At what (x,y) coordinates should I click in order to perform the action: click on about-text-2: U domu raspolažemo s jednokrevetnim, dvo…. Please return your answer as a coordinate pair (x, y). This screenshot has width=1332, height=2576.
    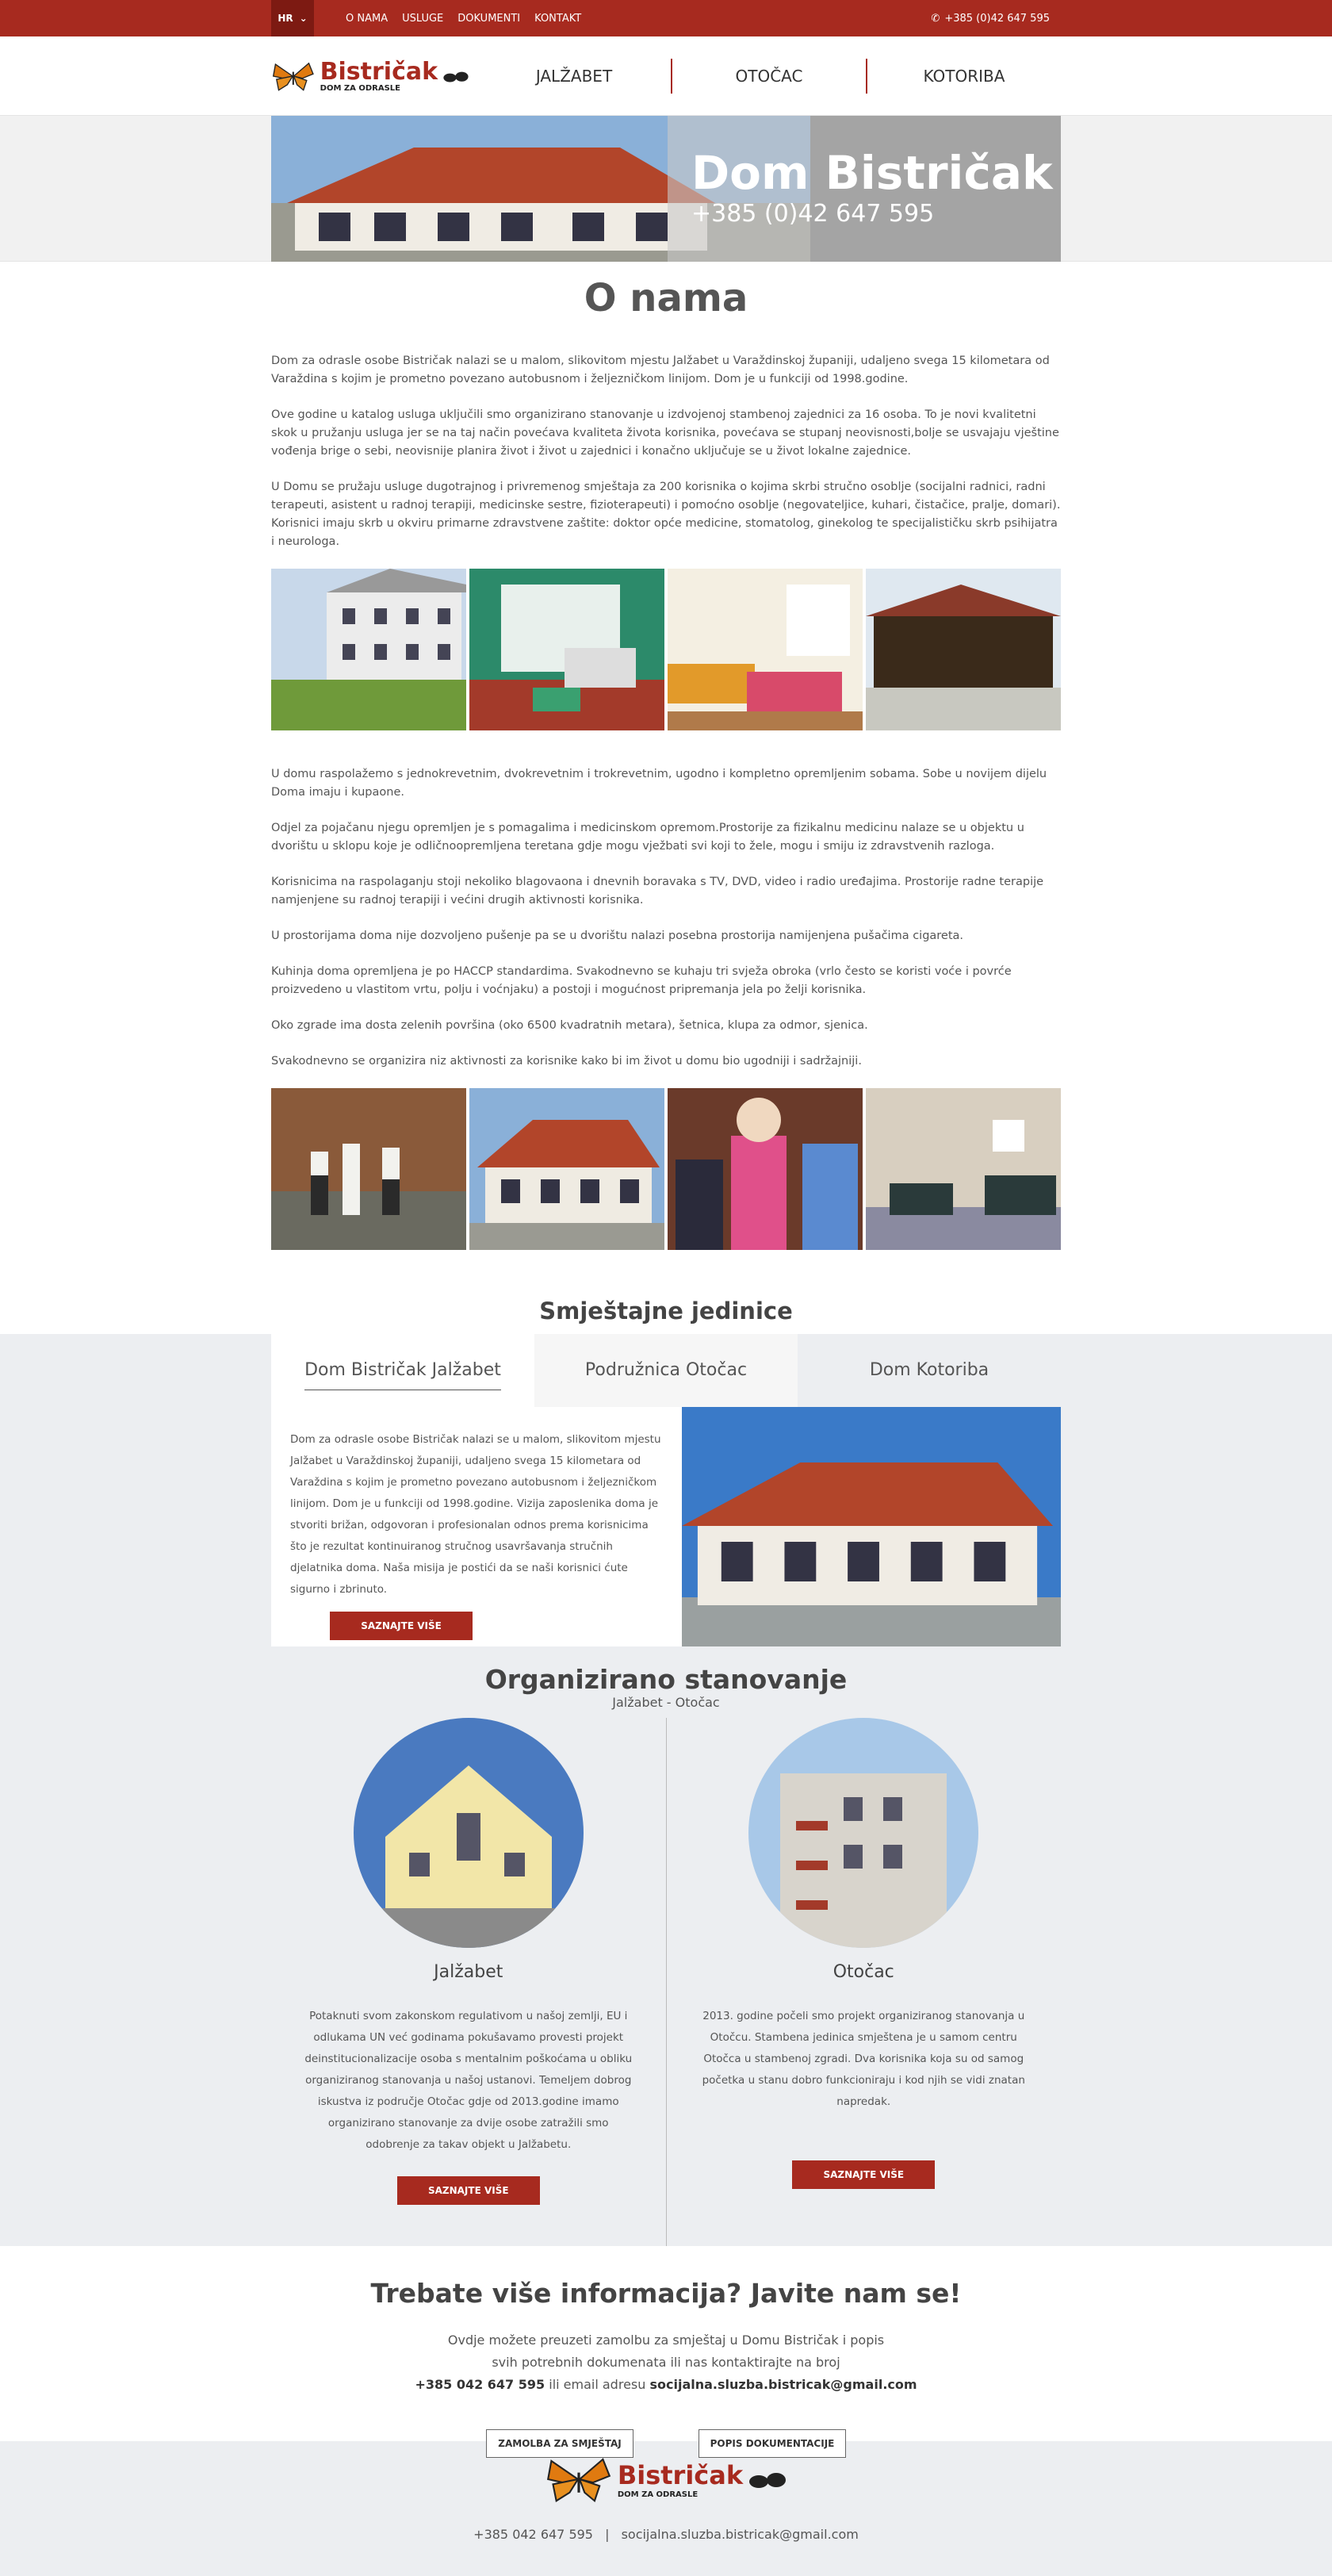
    Looking at the image, I should click on (666, 918).